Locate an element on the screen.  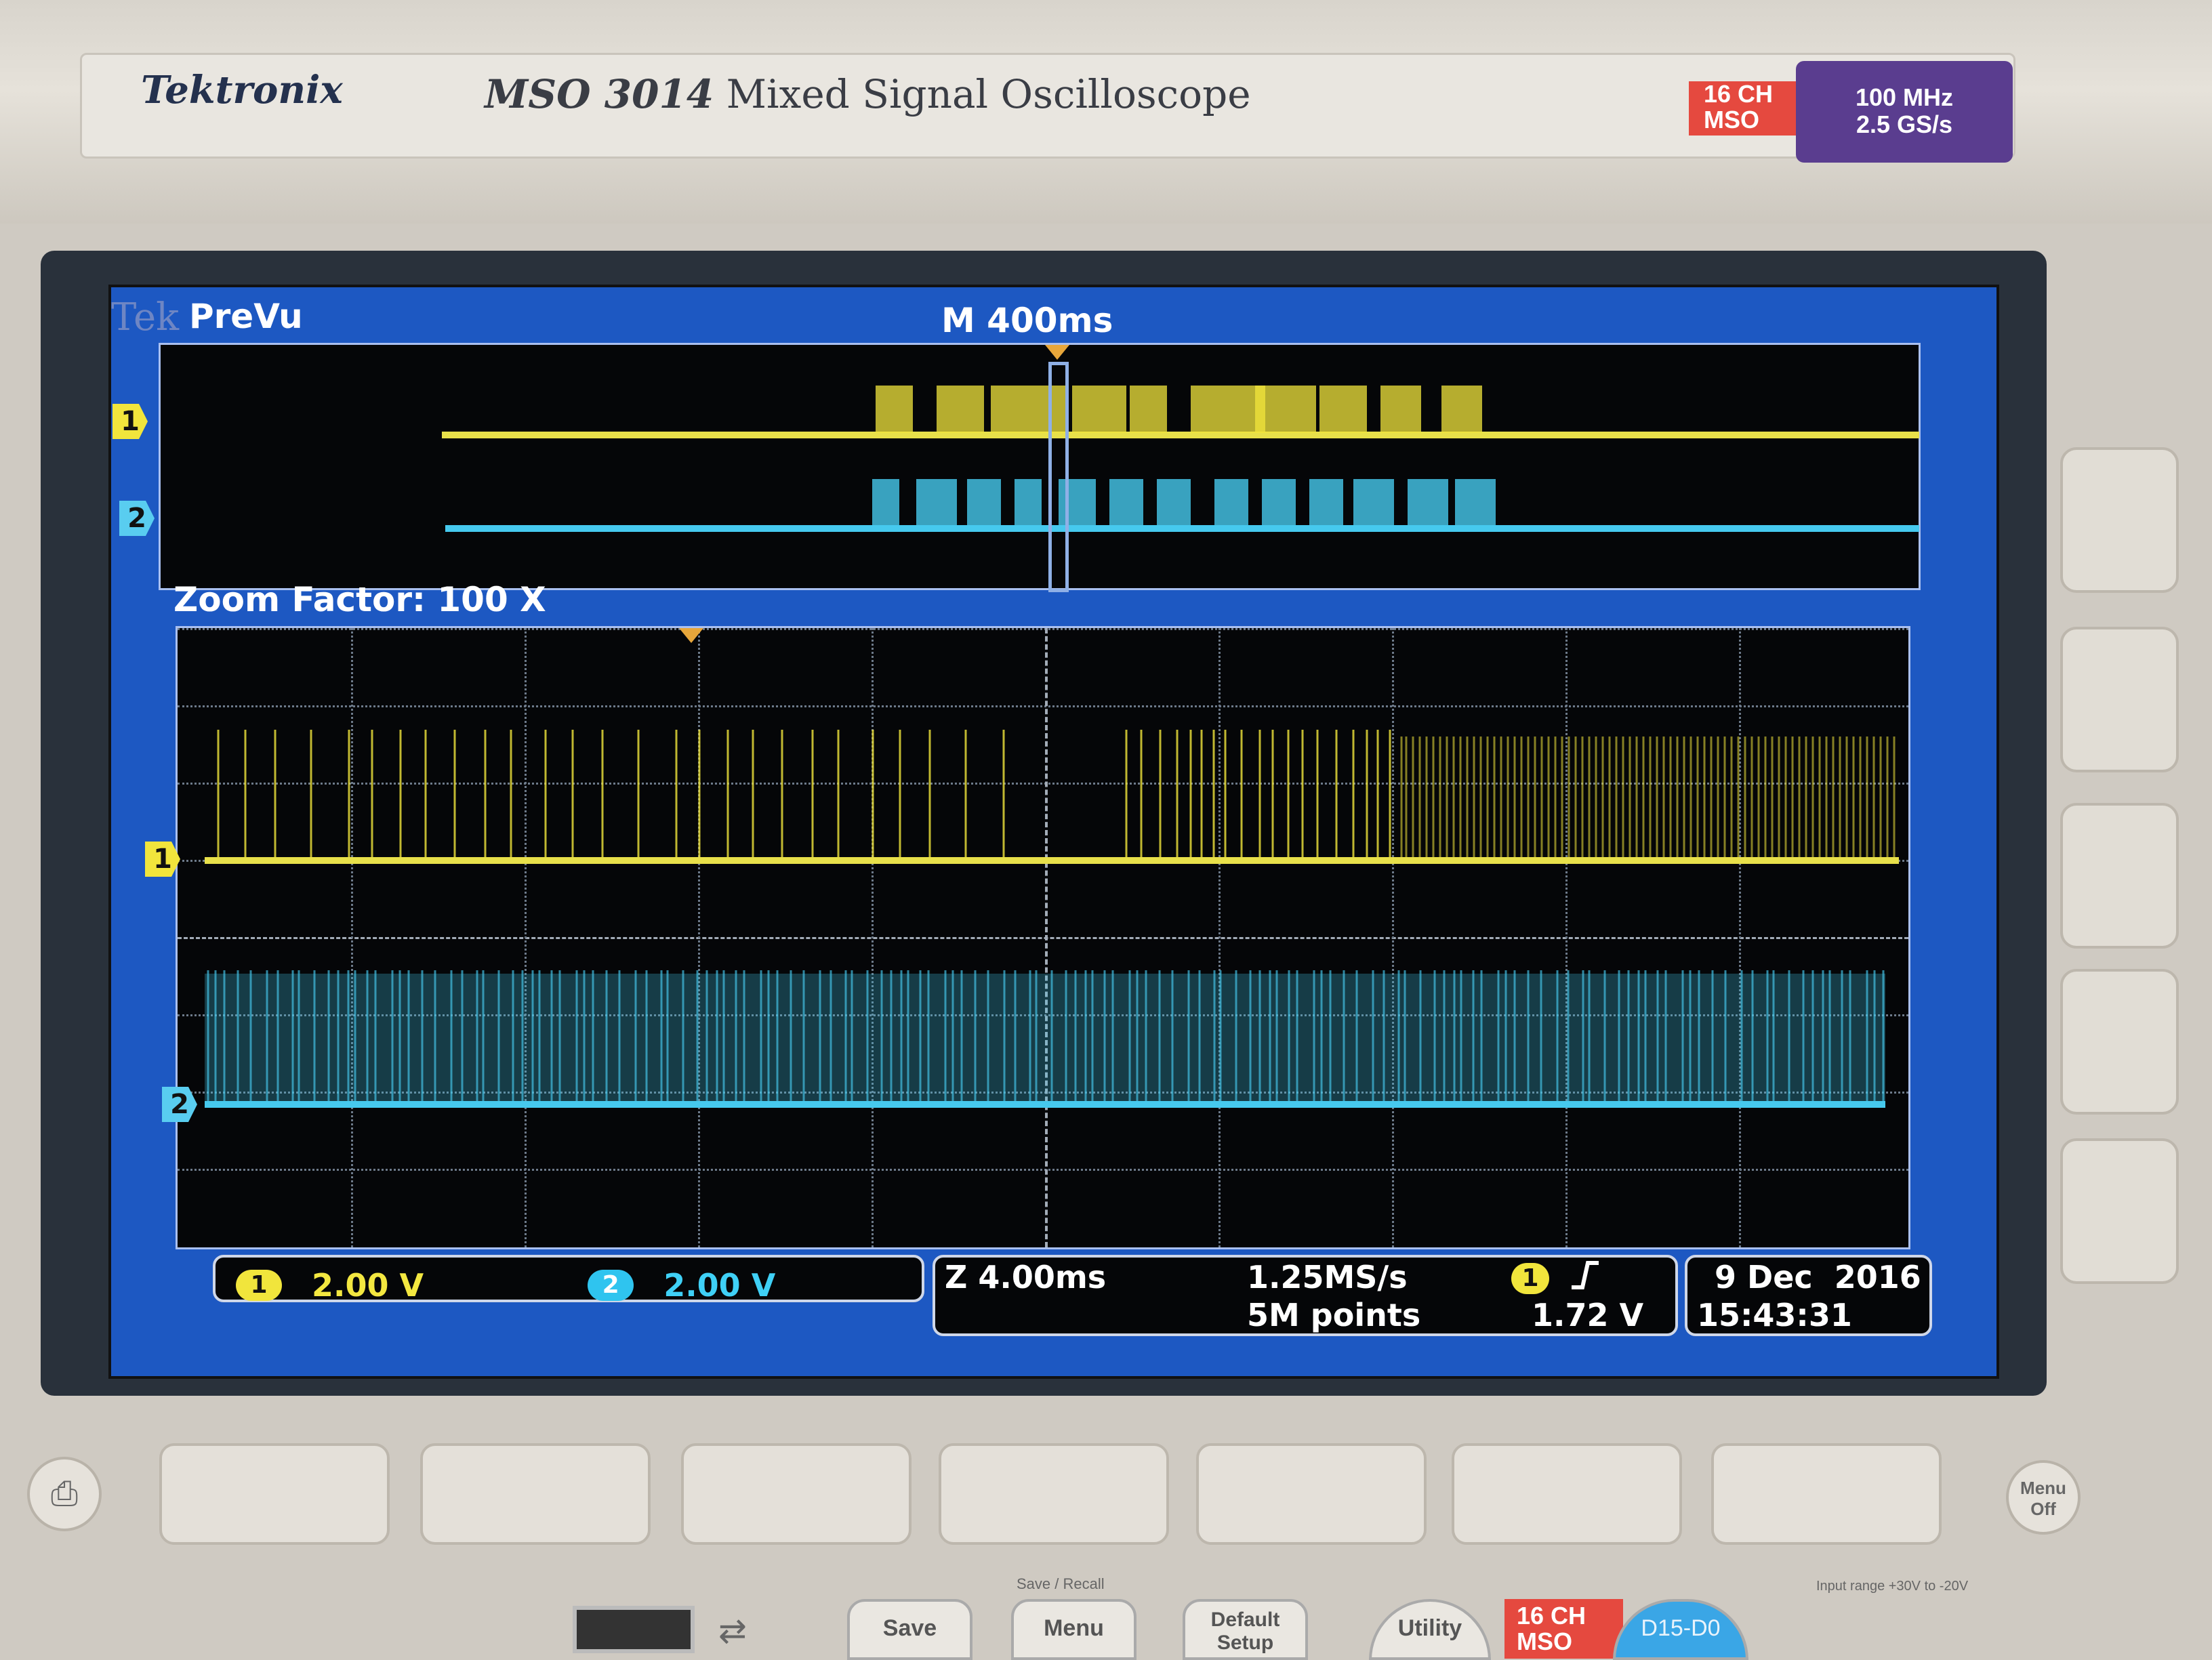
zoom-window-box is located at coordinates (1058, 477).